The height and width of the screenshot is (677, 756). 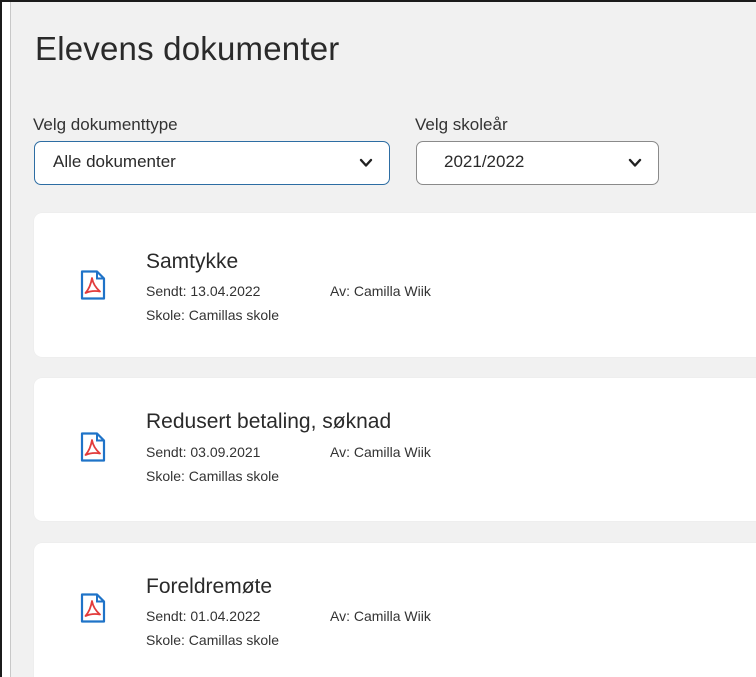 What do you see at coordinates (461, 124) in the screenshot?
I see `school-year-label: Velg skoleår` at bounding box center [461, 124].